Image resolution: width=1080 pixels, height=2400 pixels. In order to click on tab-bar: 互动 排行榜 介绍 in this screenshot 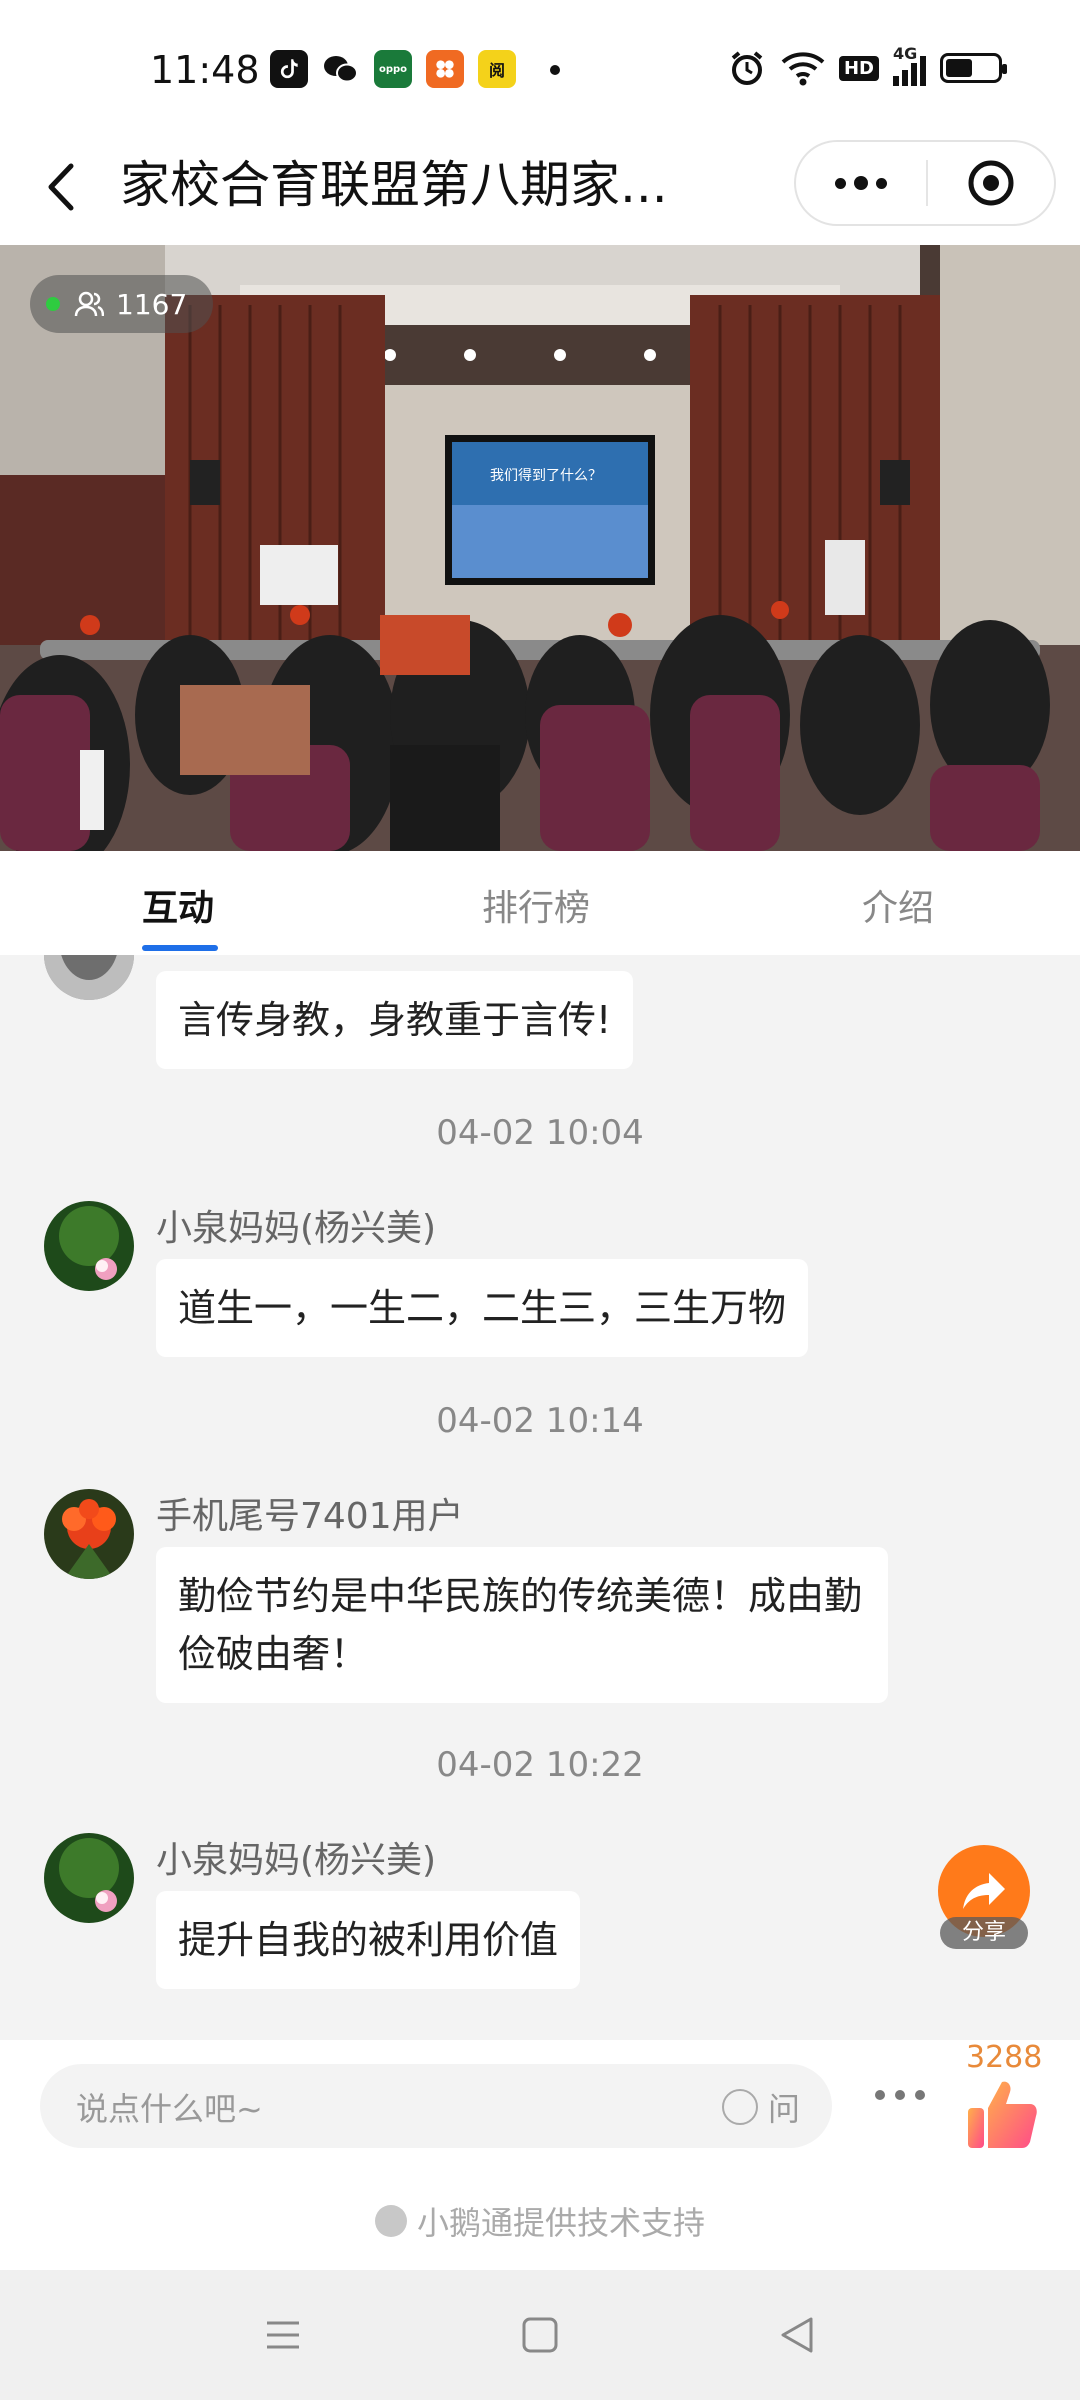, I will do `click(540, 903)`.